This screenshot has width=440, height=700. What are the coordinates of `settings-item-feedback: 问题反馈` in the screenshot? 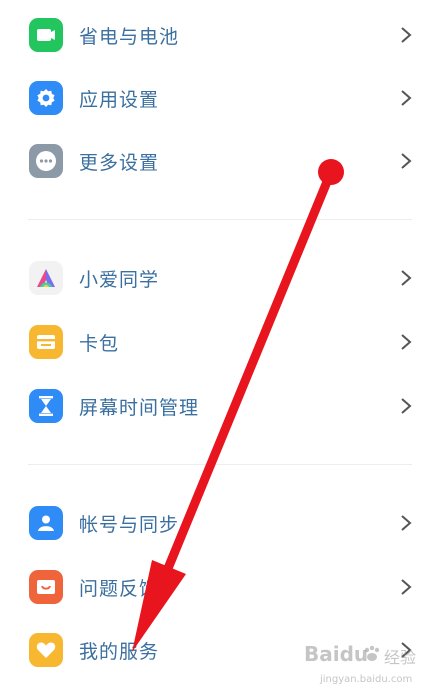 It's located at (220, 587).